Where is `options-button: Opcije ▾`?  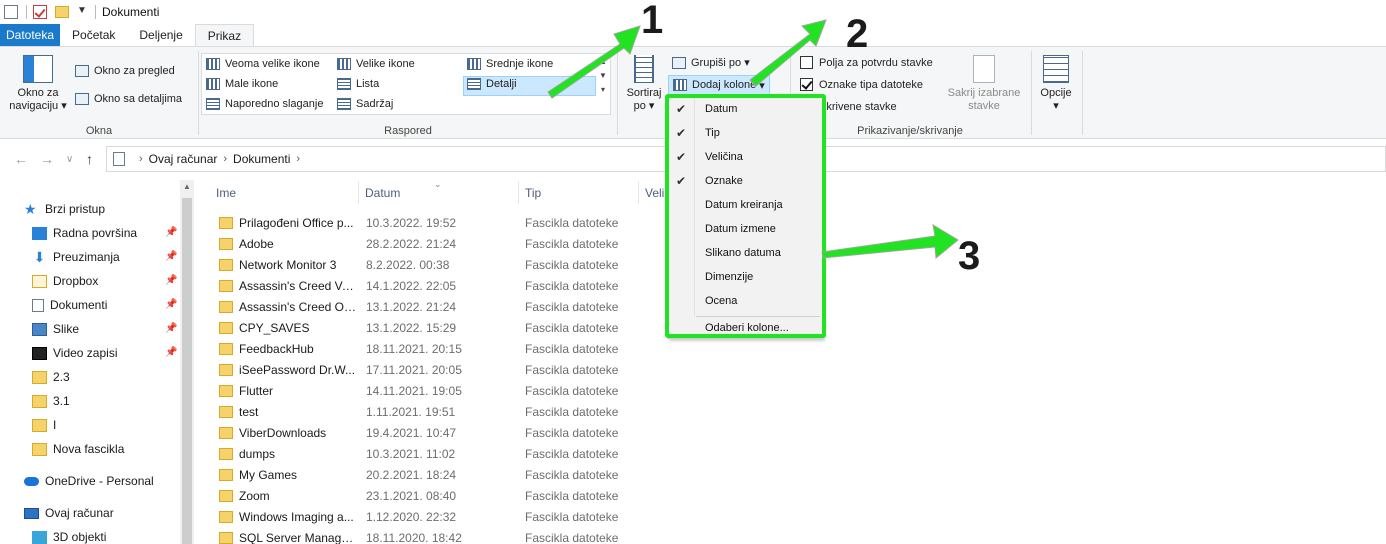 options-button: Opcije ▾ is located at coordinates (1056, 84).